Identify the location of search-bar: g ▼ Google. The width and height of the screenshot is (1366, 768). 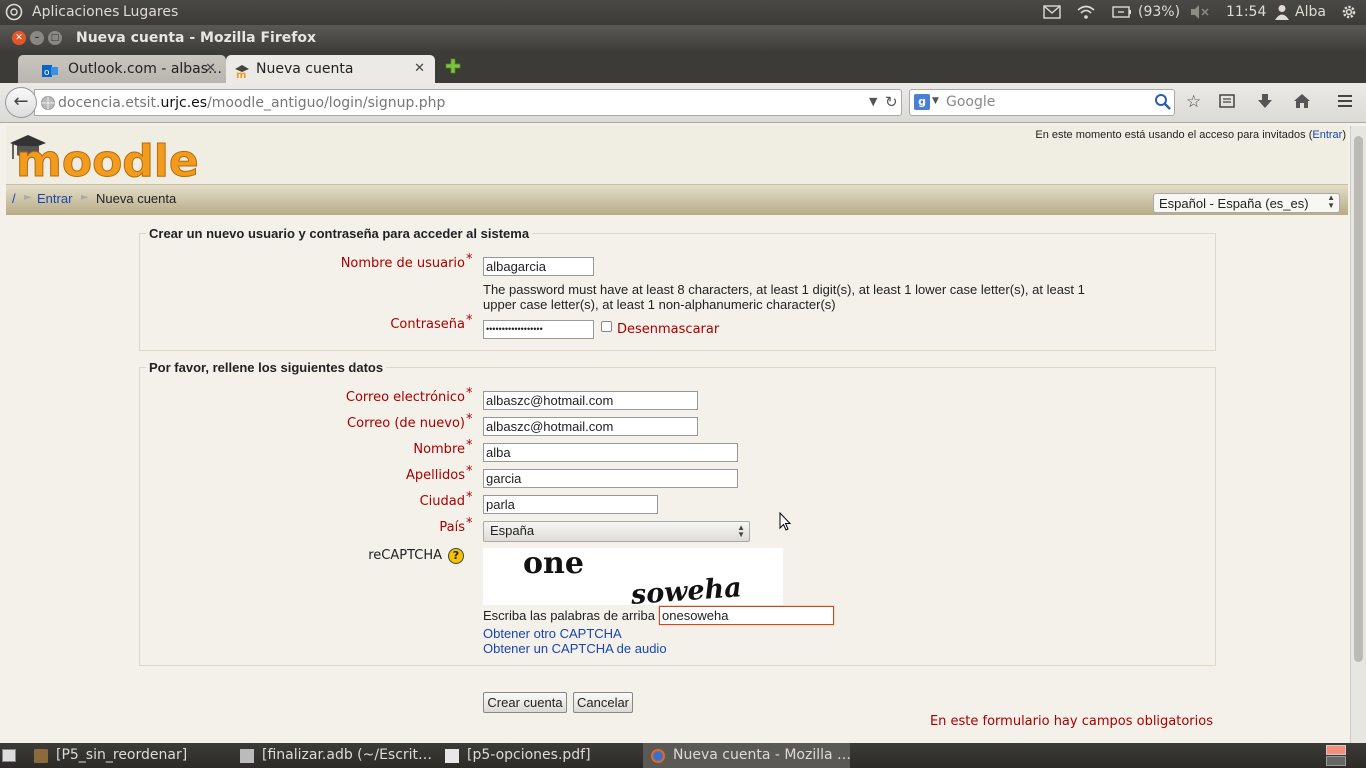
(1042, 102).